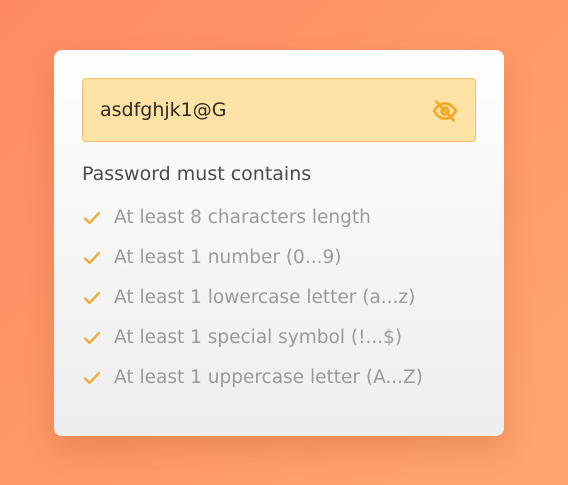 Image resolution: width=568 pixels, height=485 pixels. What do you see at coordinates (268, 377) in the screenshot?
I see `requirement-label: At least 1 uppercase letter (A...Z)` at bounding box center [268, 377].